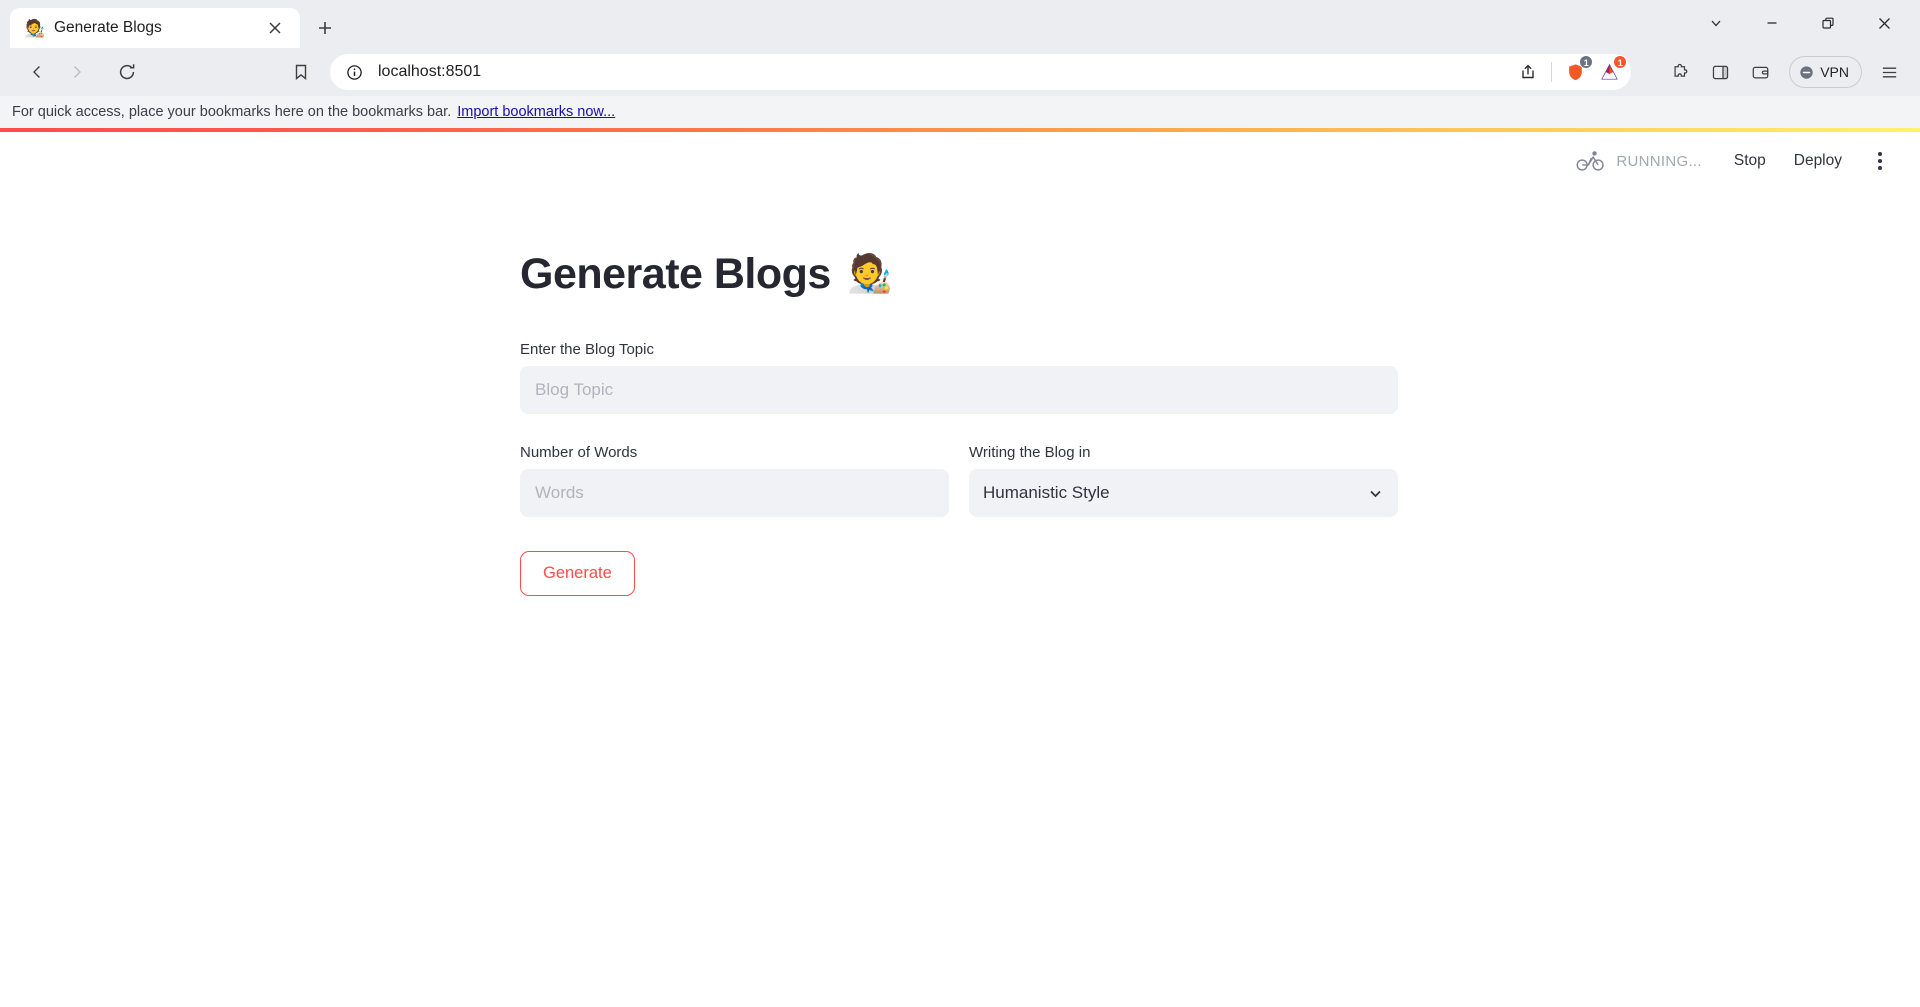 Image resolution: width=1920 pixels, height=1007 pixels. Describe the element at coordinates (577, 573) in the screenshot. I see `generate-button: Generate` at that location.